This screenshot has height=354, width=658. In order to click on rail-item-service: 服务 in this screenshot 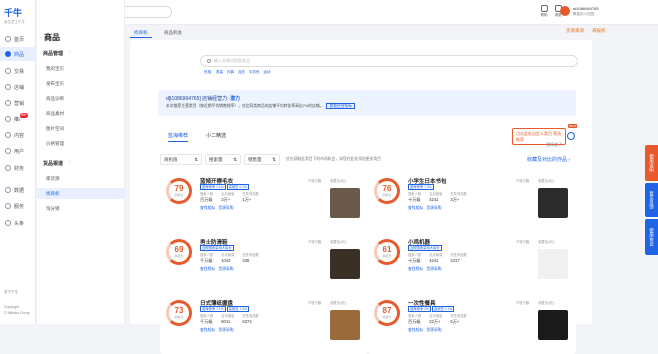, I will do `click(18, 206)`.